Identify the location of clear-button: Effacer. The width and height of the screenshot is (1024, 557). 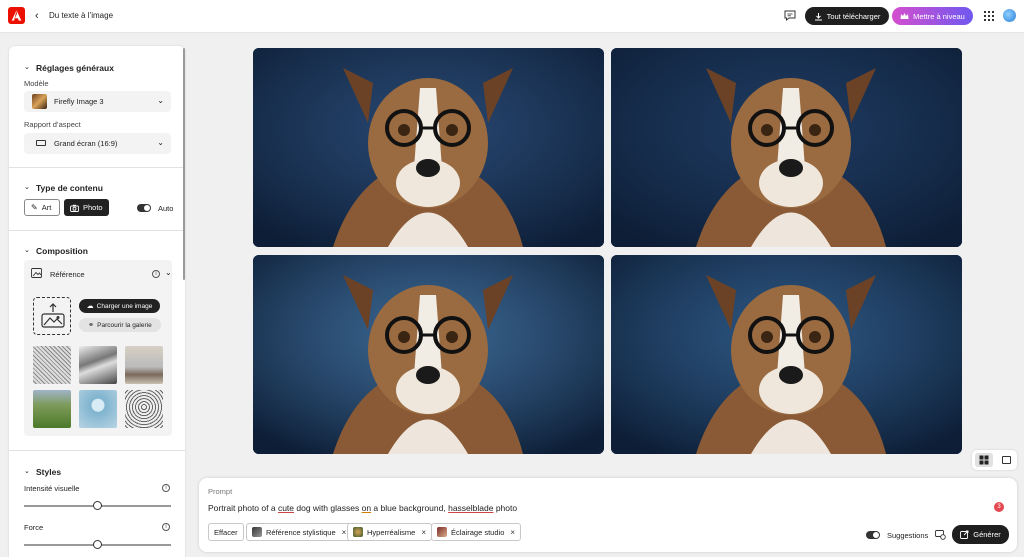
(226, 532).